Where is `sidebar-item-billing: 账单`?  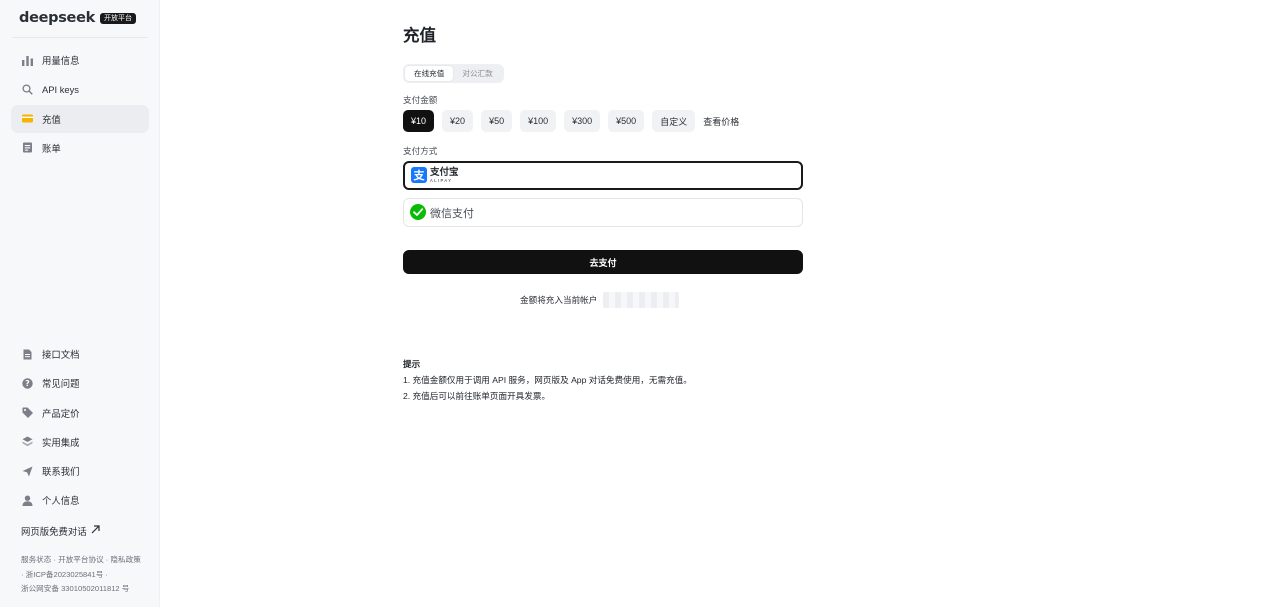
sidebar-item-billing: 账单 is located at coordinates (80, 148).